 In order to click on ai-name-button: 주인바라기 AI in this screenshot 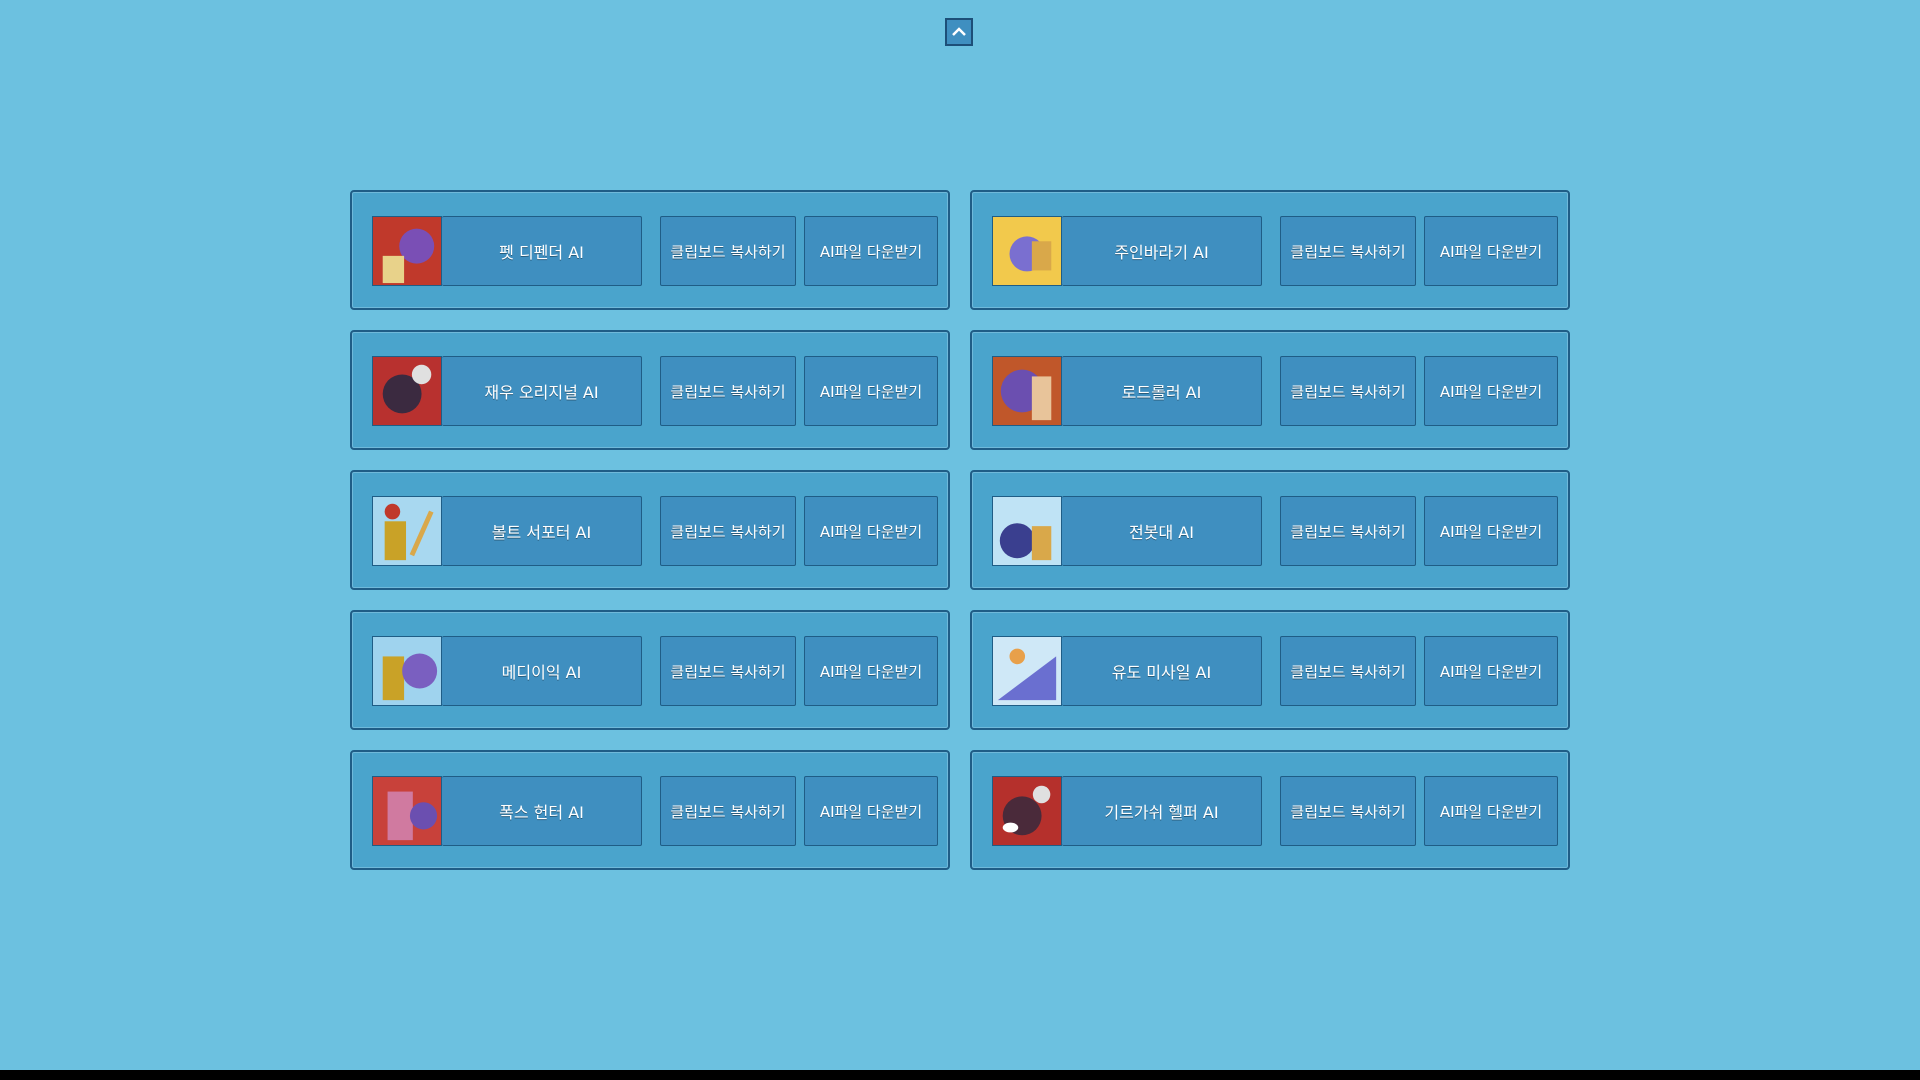, I will do `click(1162, 251)`.